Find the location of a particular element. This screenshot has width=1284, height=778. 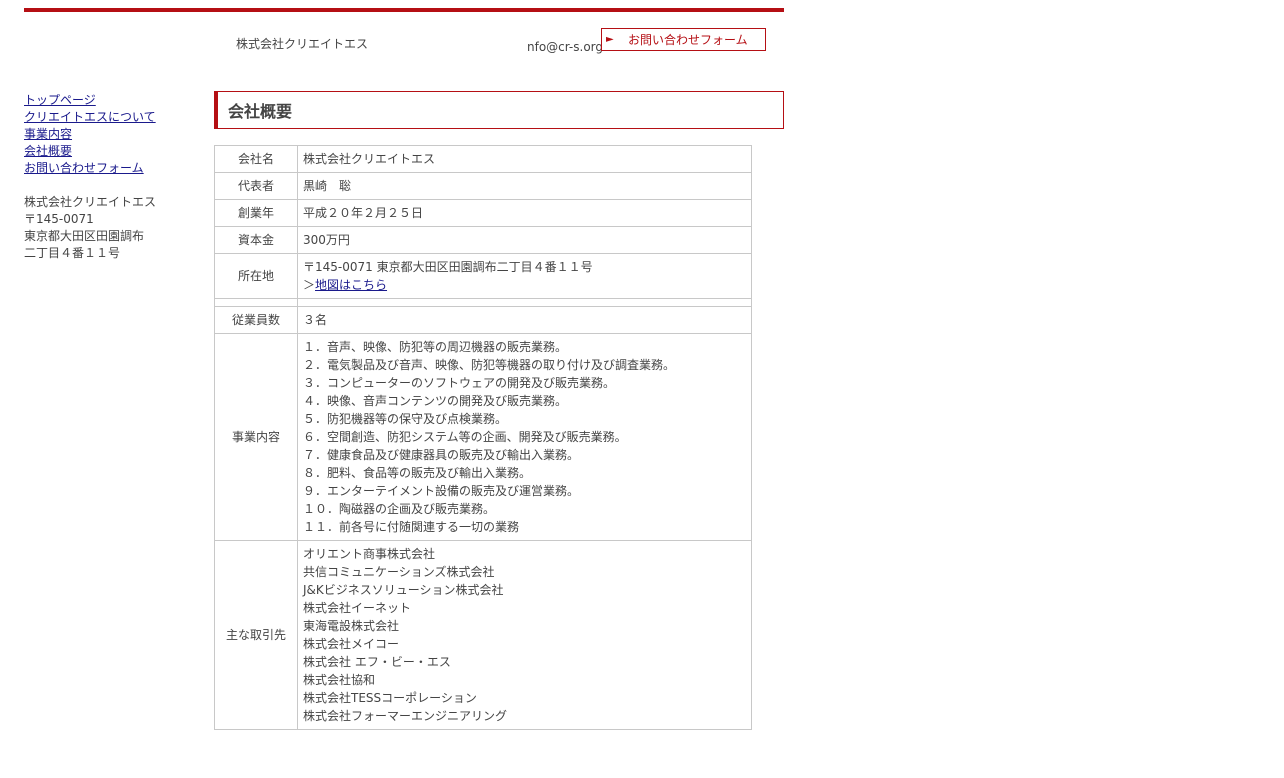

header-email: nfo@cr-s.org is located at coordinates (565, 47).